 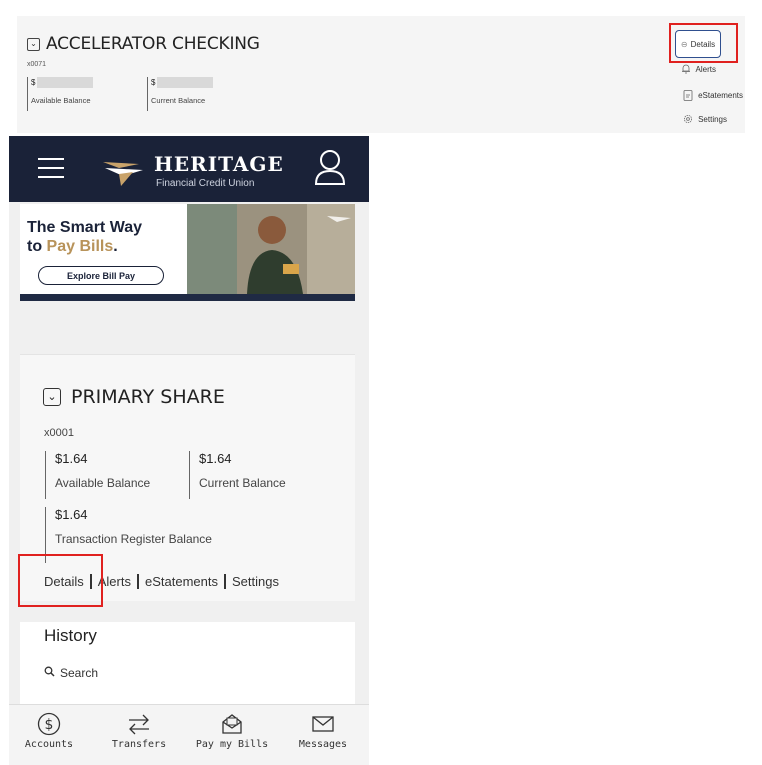 I want to click on annotation-highlight-mobile-details, so click(x=60, y=580).